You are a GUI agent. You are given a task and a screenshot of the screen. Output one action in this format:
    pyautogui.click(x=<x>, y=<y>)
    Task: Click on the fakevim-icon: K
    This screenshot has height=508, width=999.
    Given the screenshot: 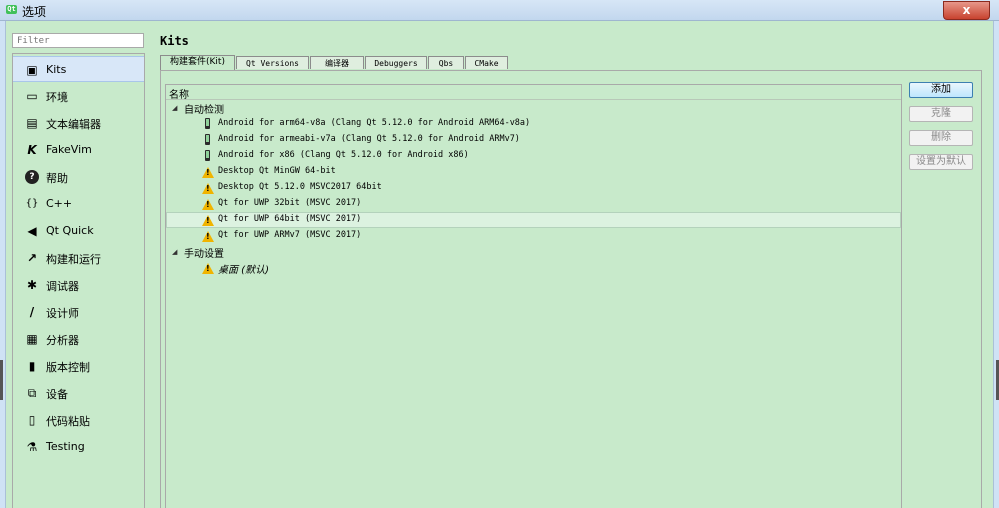 What is the action you would take?
    pyautogui.click(x=32, y=150)
    